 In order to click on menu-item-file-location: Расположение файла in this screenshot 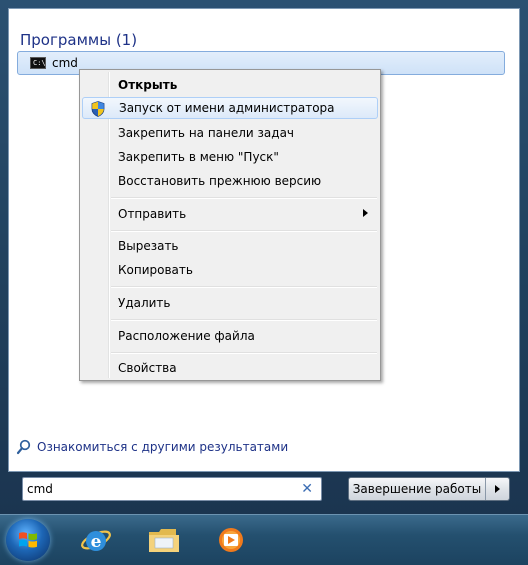, I will do `click(230, 336)`.